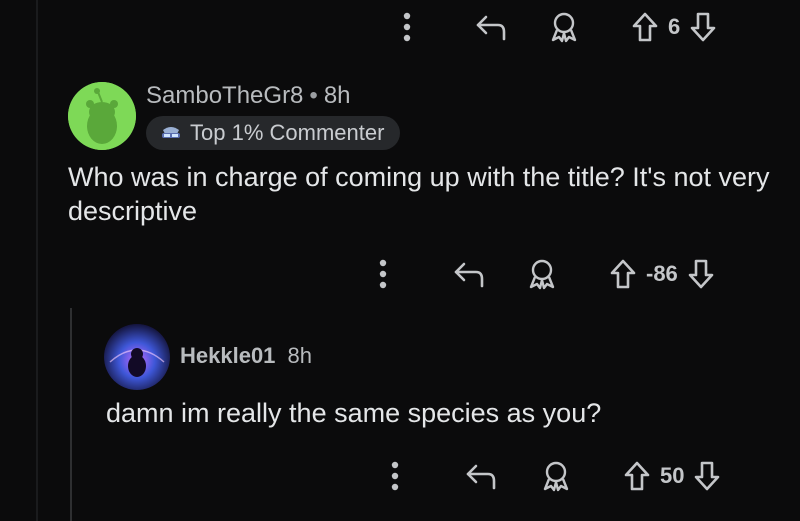 This screenshot has width=800, height=521. What do you see at coordinates (674, 26) in the screenshot?
I see `vote-score: 6` at bounding box center [674, 26].